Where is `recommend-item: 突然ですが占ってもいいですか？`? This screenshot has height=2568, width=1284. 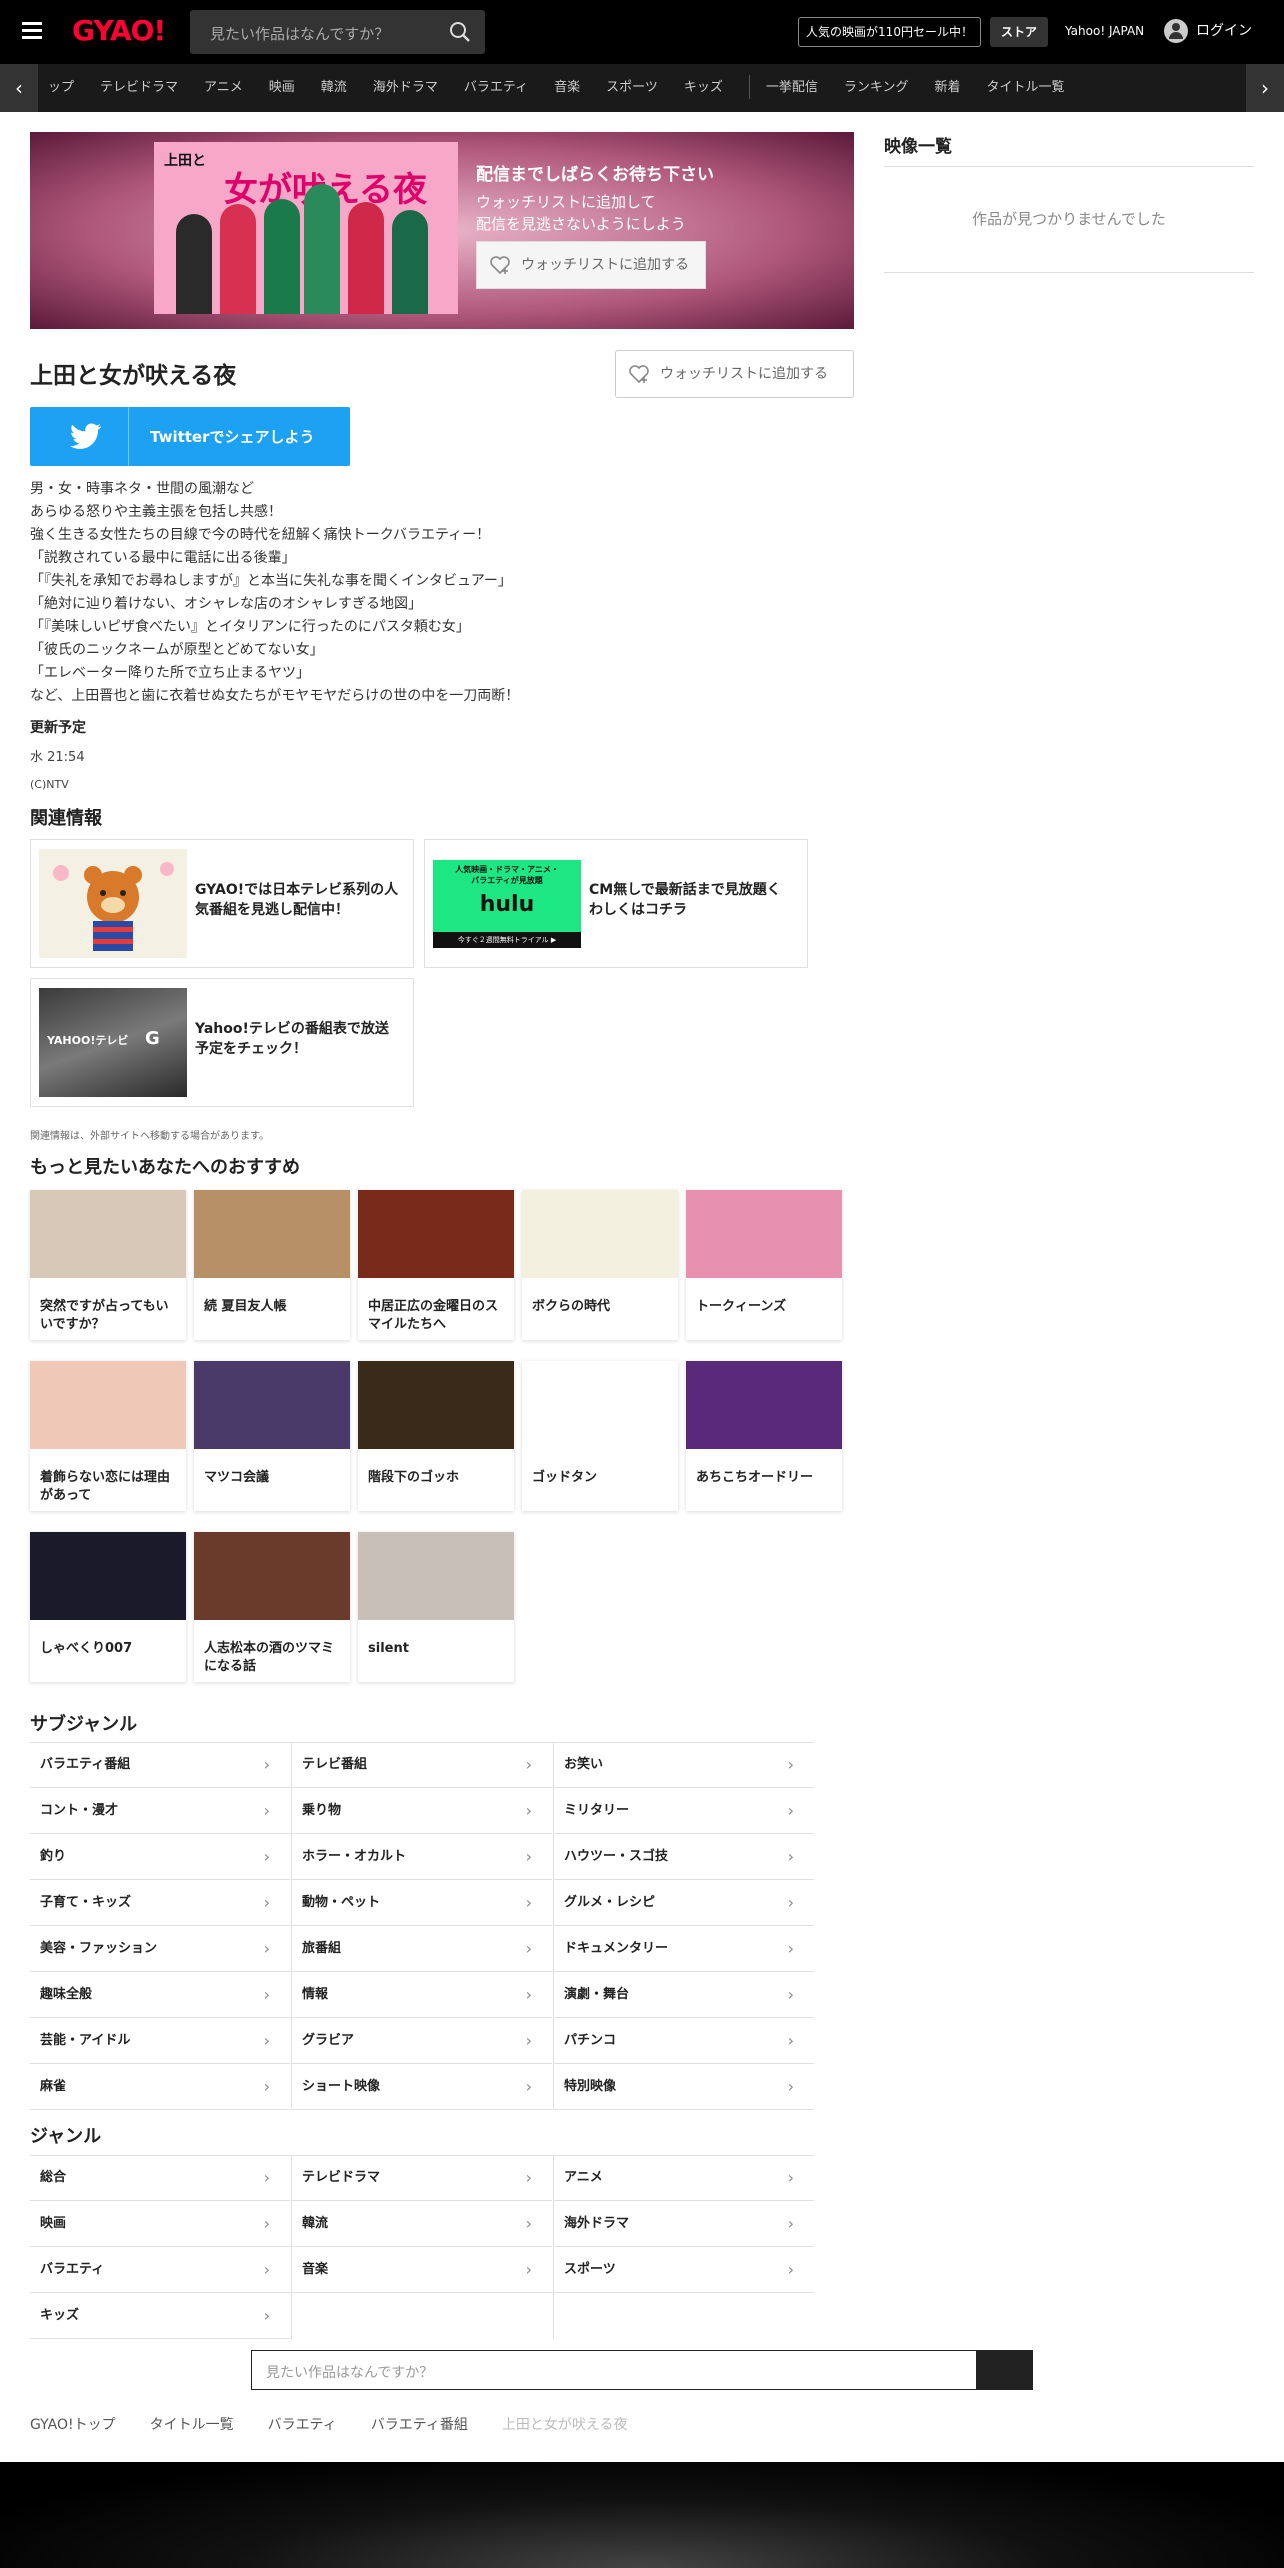 recommend-item: 突然ですが占ってもいいですか？ is located at coordinates (108, 1265).